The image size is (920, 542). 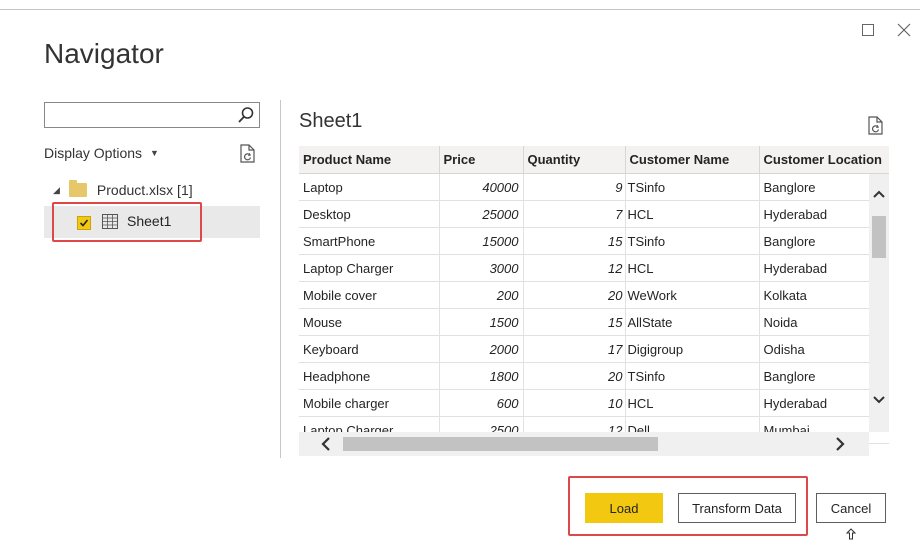 What do you see at coordinates (481, 376) in the screenshot?
I see `table-cell: 1800` at bounding box center [481, 376].